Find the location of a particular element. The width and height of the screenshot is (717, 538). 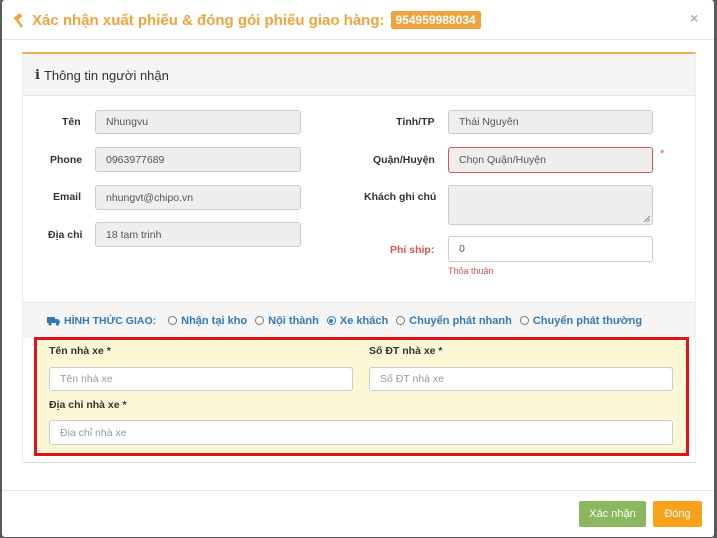

truck-icon is located at coordinates (53, 321).